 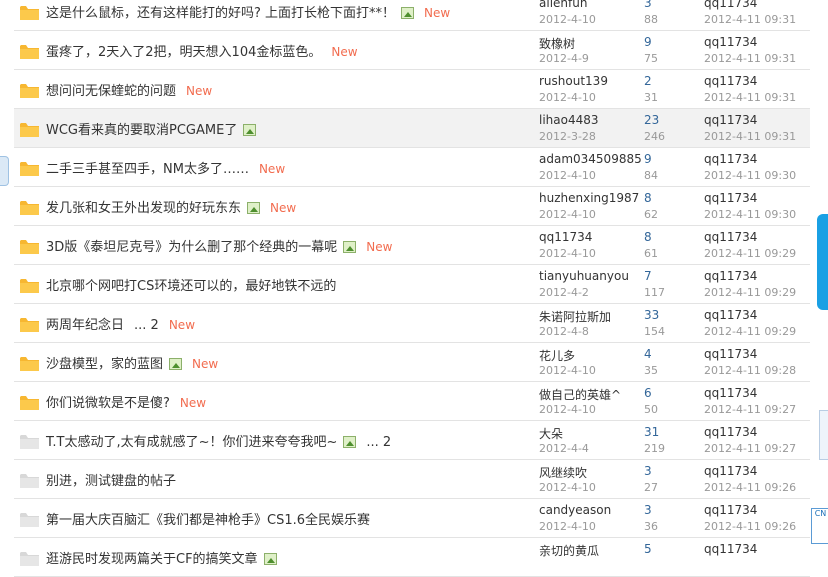 I want to click on thread-title-link: 发几张和女王外出发现的好玩东东, so click(x=143, y=208).